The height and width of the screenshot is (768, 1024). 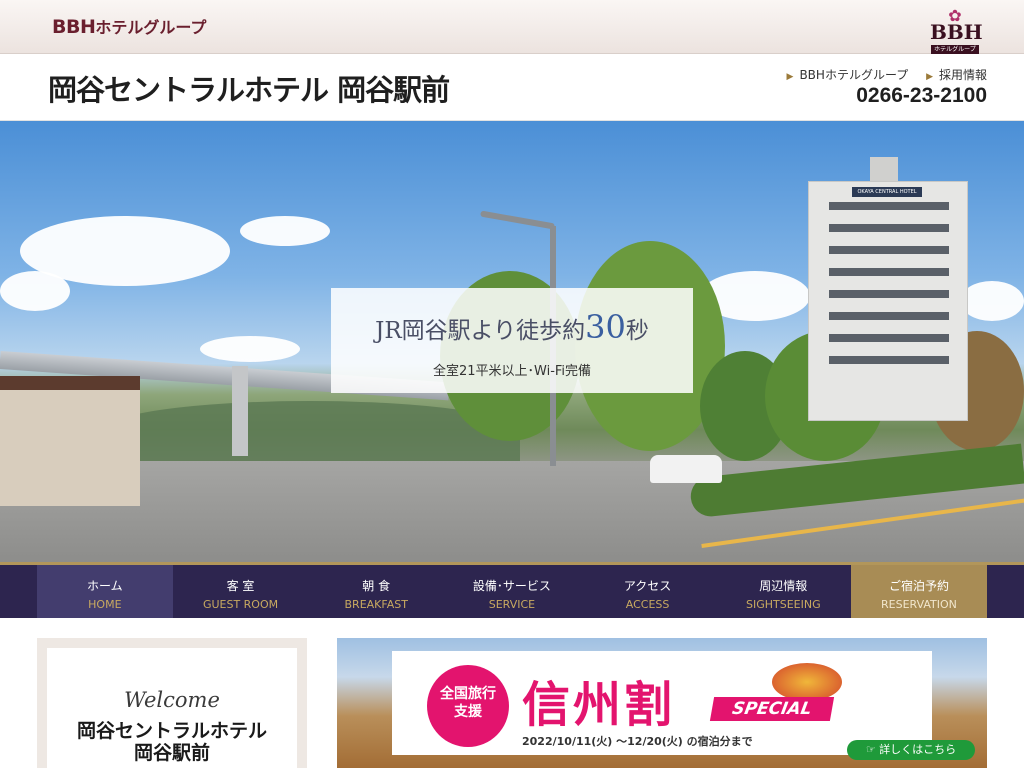 I want to click on details-button: ☞ 詳しくはこちら, so click(x=911, y=750).